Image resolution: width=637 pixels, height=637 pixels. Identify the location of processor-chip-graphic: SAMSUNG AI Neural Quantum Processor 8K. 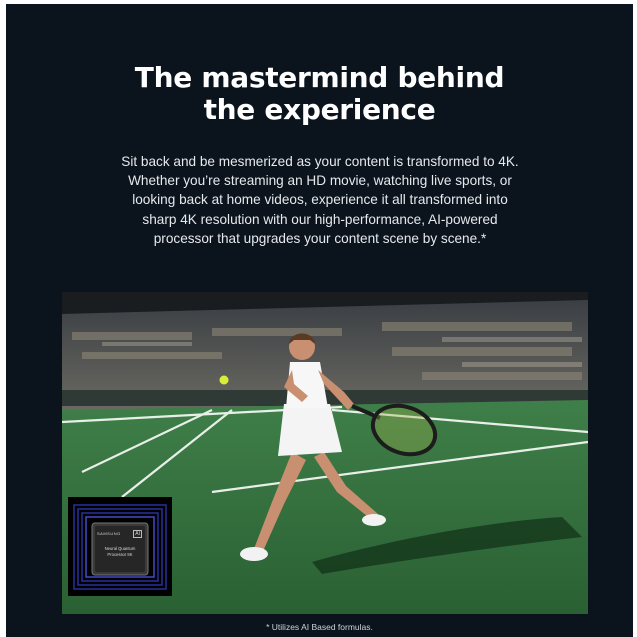
(120, 546).